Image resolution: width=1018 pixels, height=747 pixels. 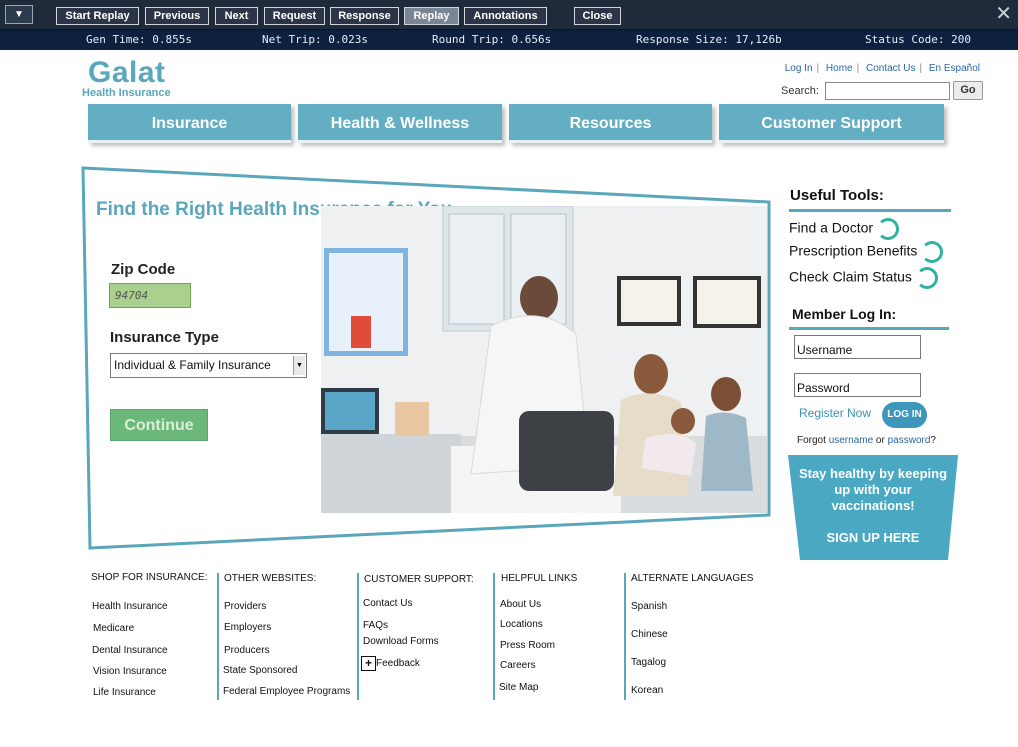 What do you see at coordinates (127, 73) in the screenshot?
I see `logo: Galat` at bounding box center [127, 73].